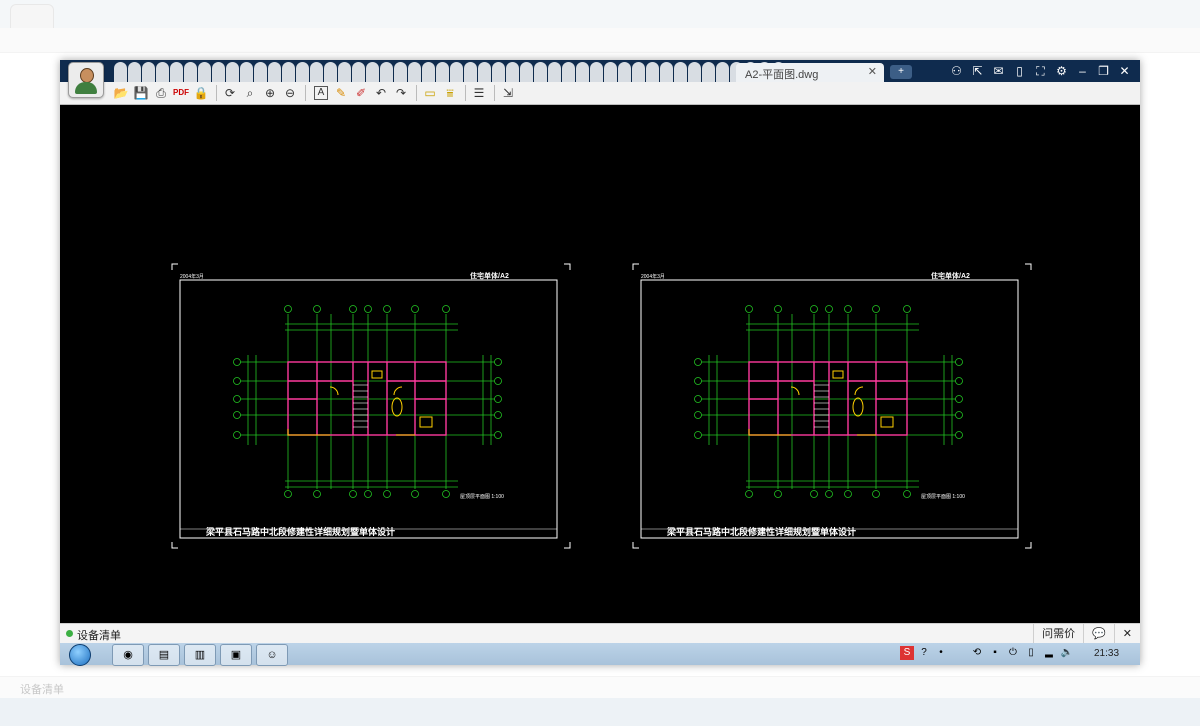 The height and width of the screenshot is (726, 1200). I want to click on sheet-date-right: 2004年3月, so click(653, 276).